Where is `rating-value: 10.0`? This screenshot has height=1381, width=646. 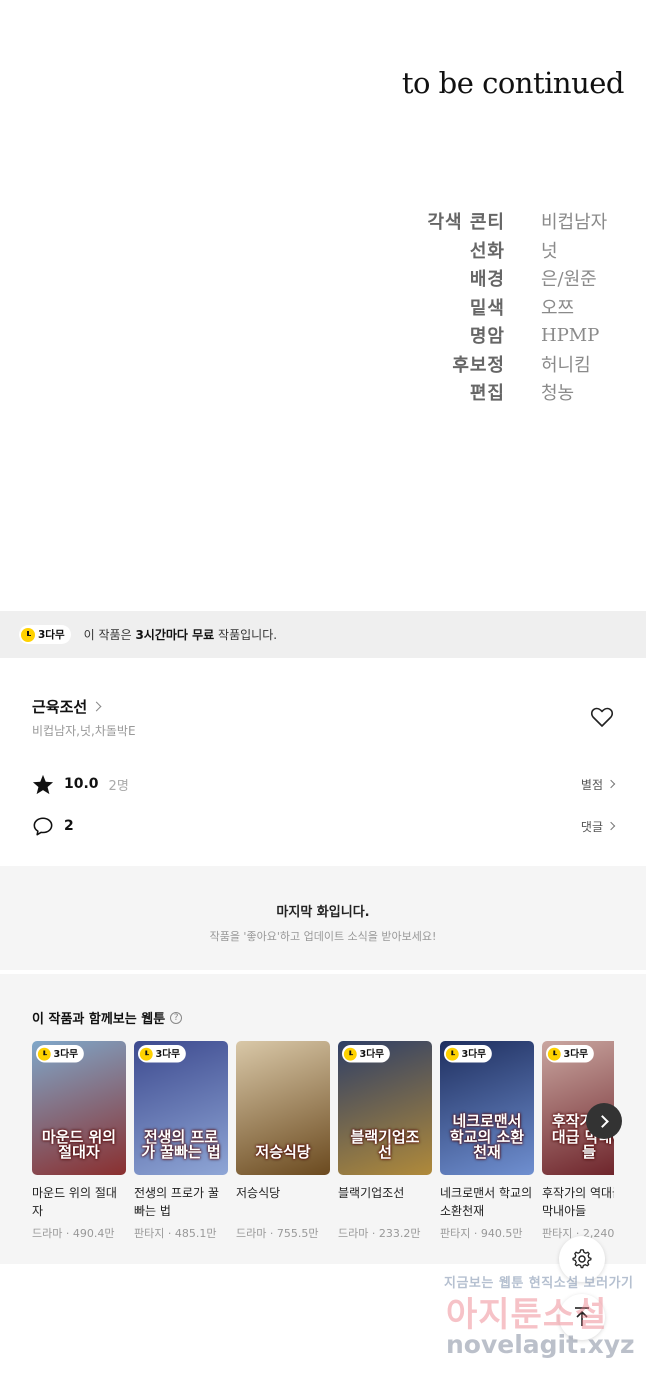 rating-value: 10.0 is located at coordinates (81, 784).